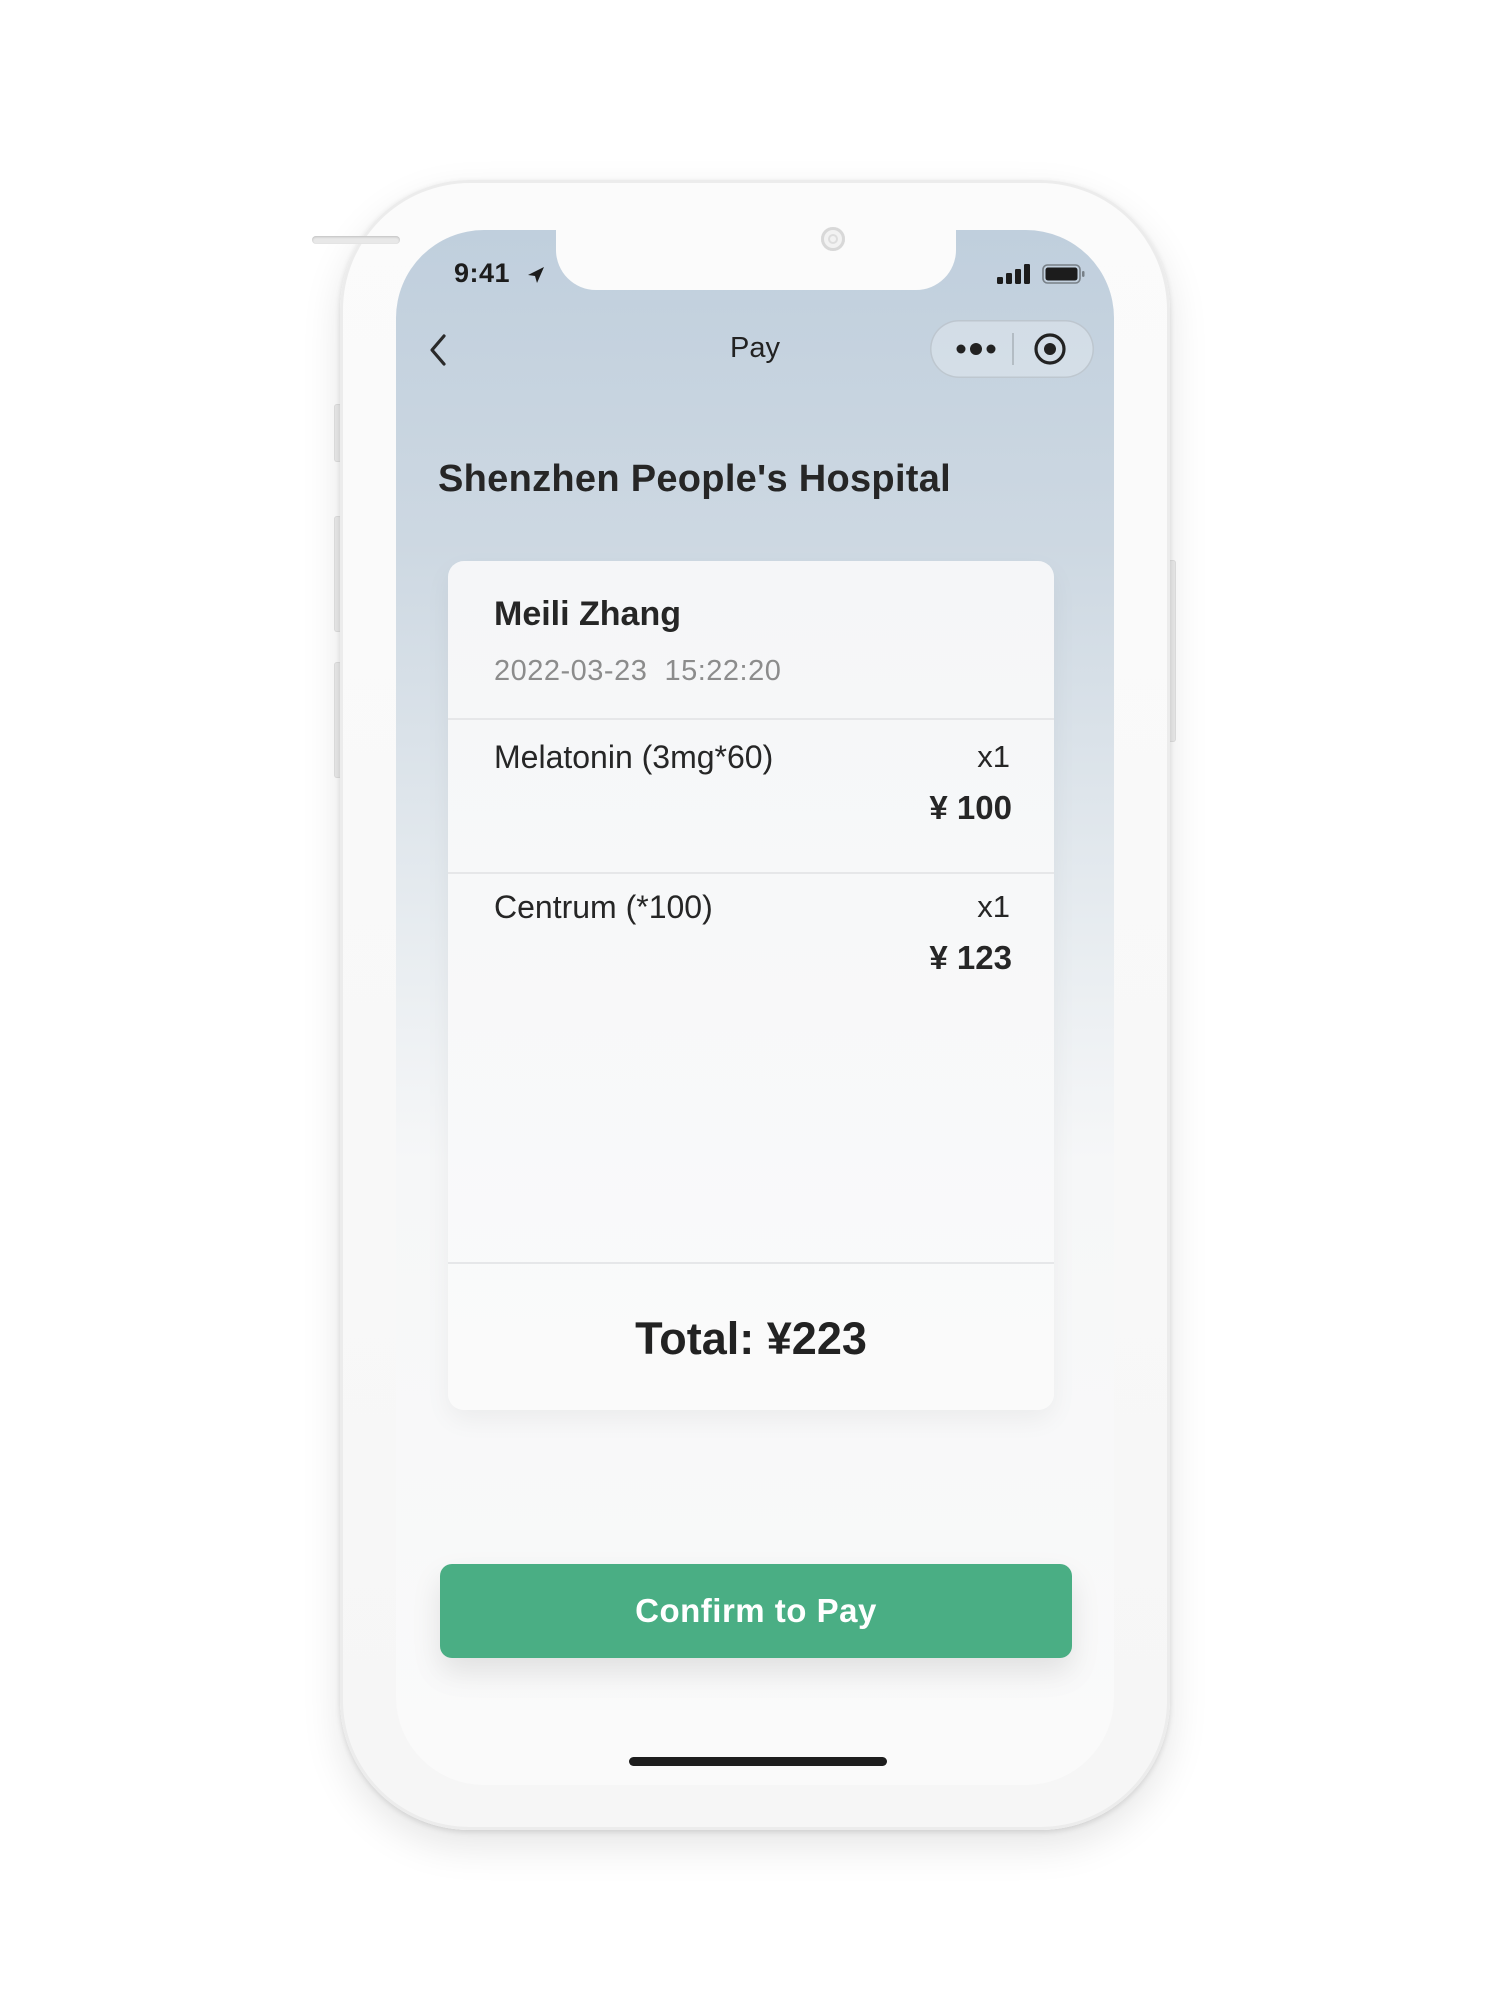  I want to click on item-name: Centrum (*100), so click(603, 907).